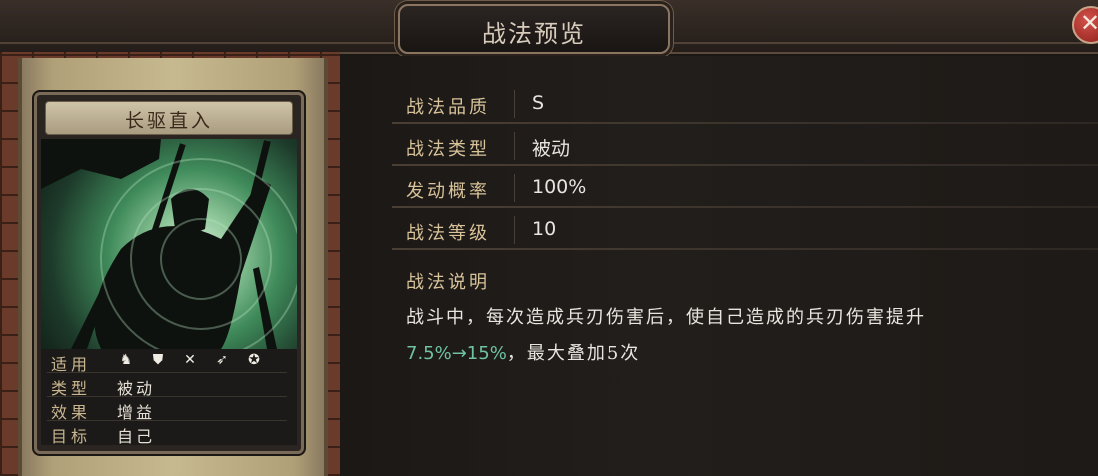  Describe the element at coordinates (745, 188) in the screenshot. I see `attr-row-probability: 发动概率 100%` at that location.